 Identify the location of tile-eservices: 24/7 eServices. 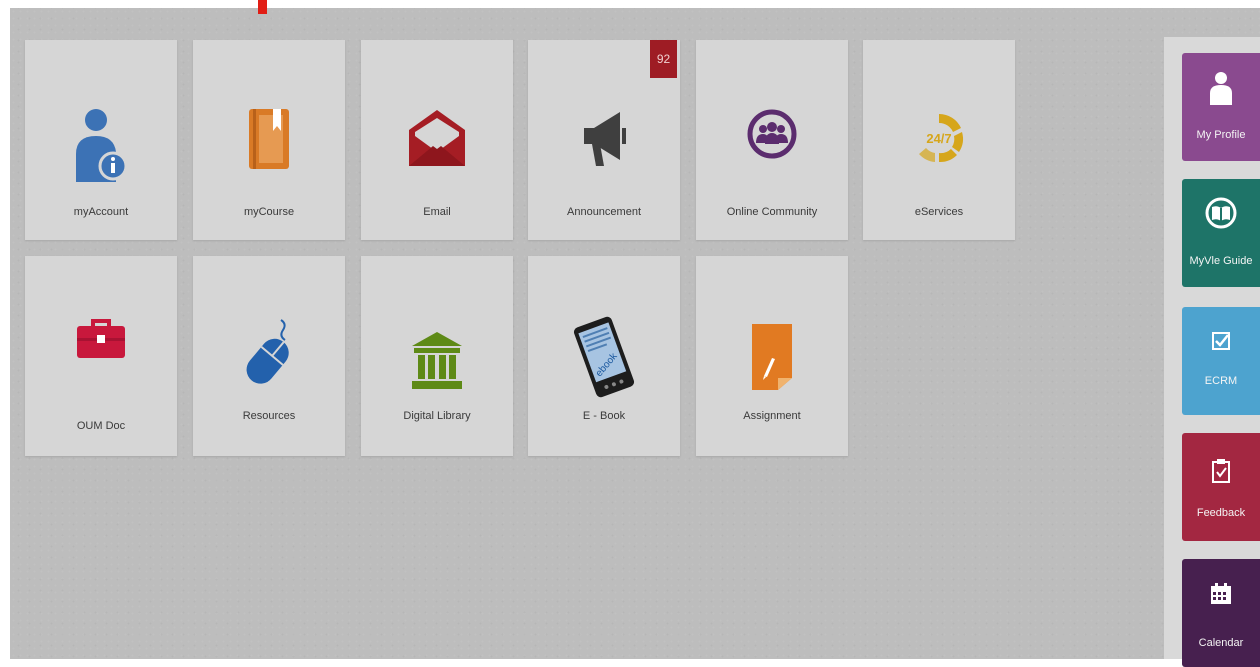
(939, 140).